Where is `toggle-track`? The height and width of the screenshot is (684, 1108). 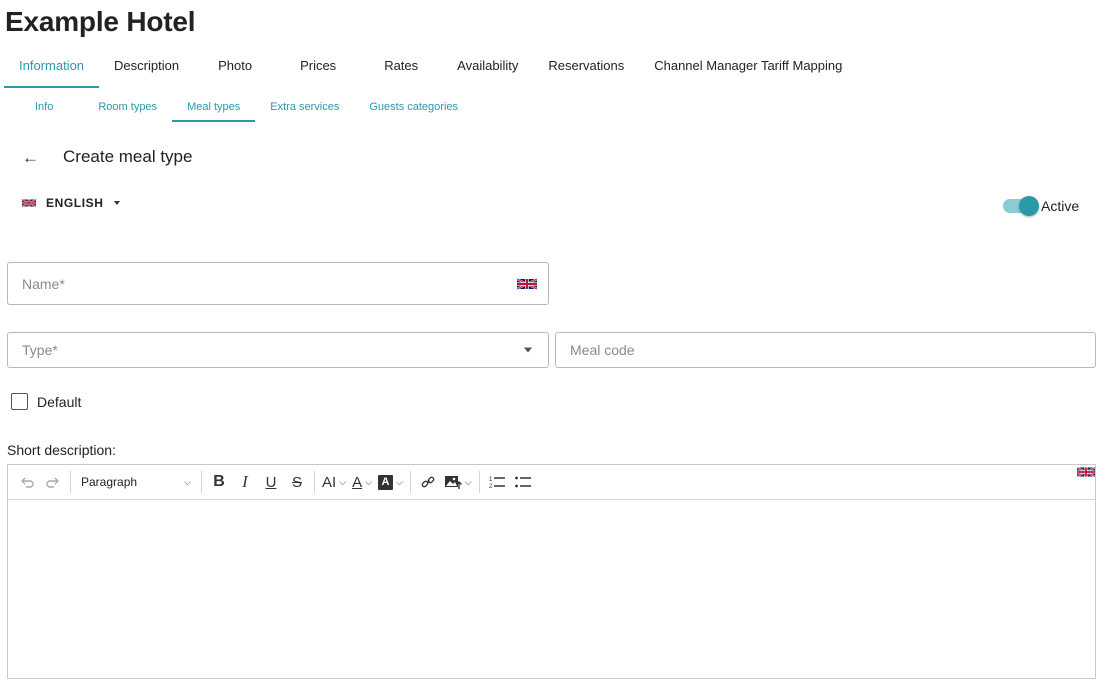 toggle-track is located at coordinates (1021, 206).